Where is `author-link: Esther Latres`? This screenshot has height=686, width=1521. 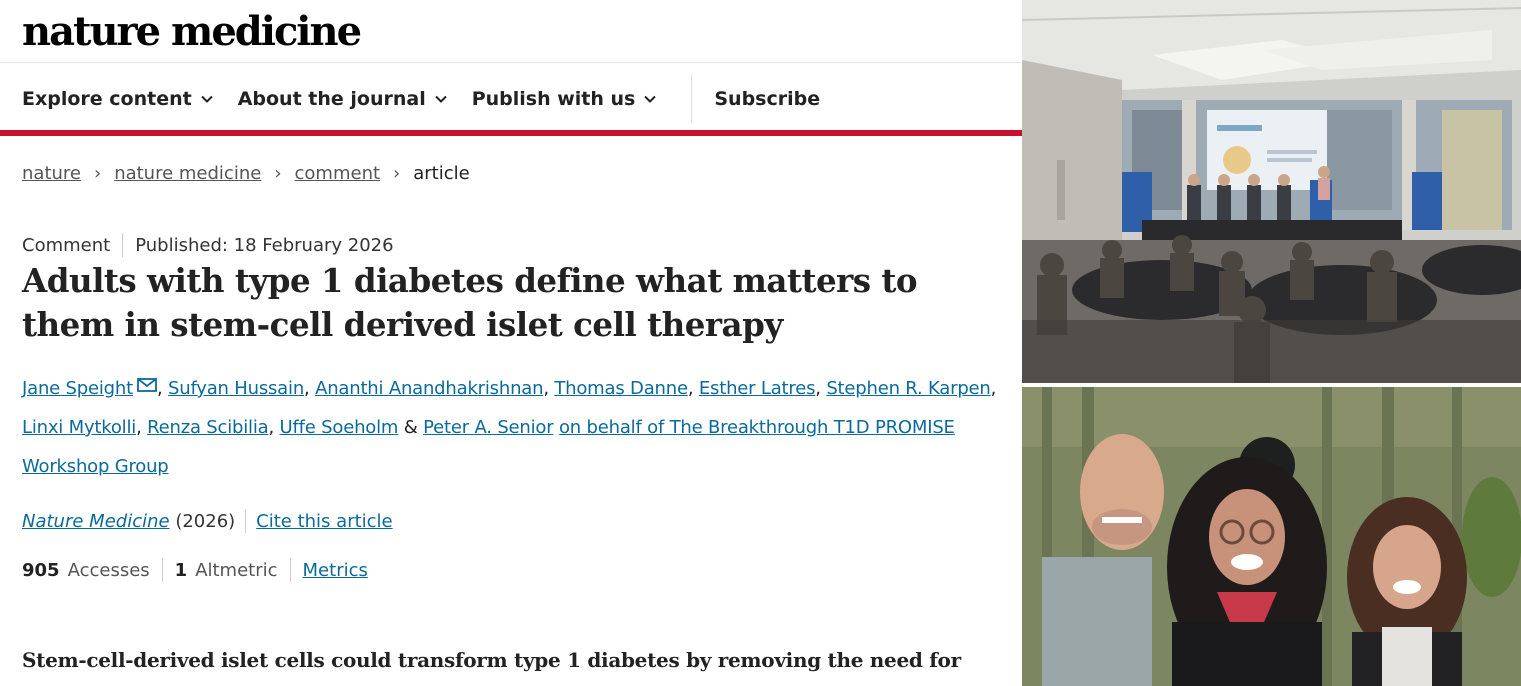
author-link: Esther Latres is located at coordinates (757, 388).